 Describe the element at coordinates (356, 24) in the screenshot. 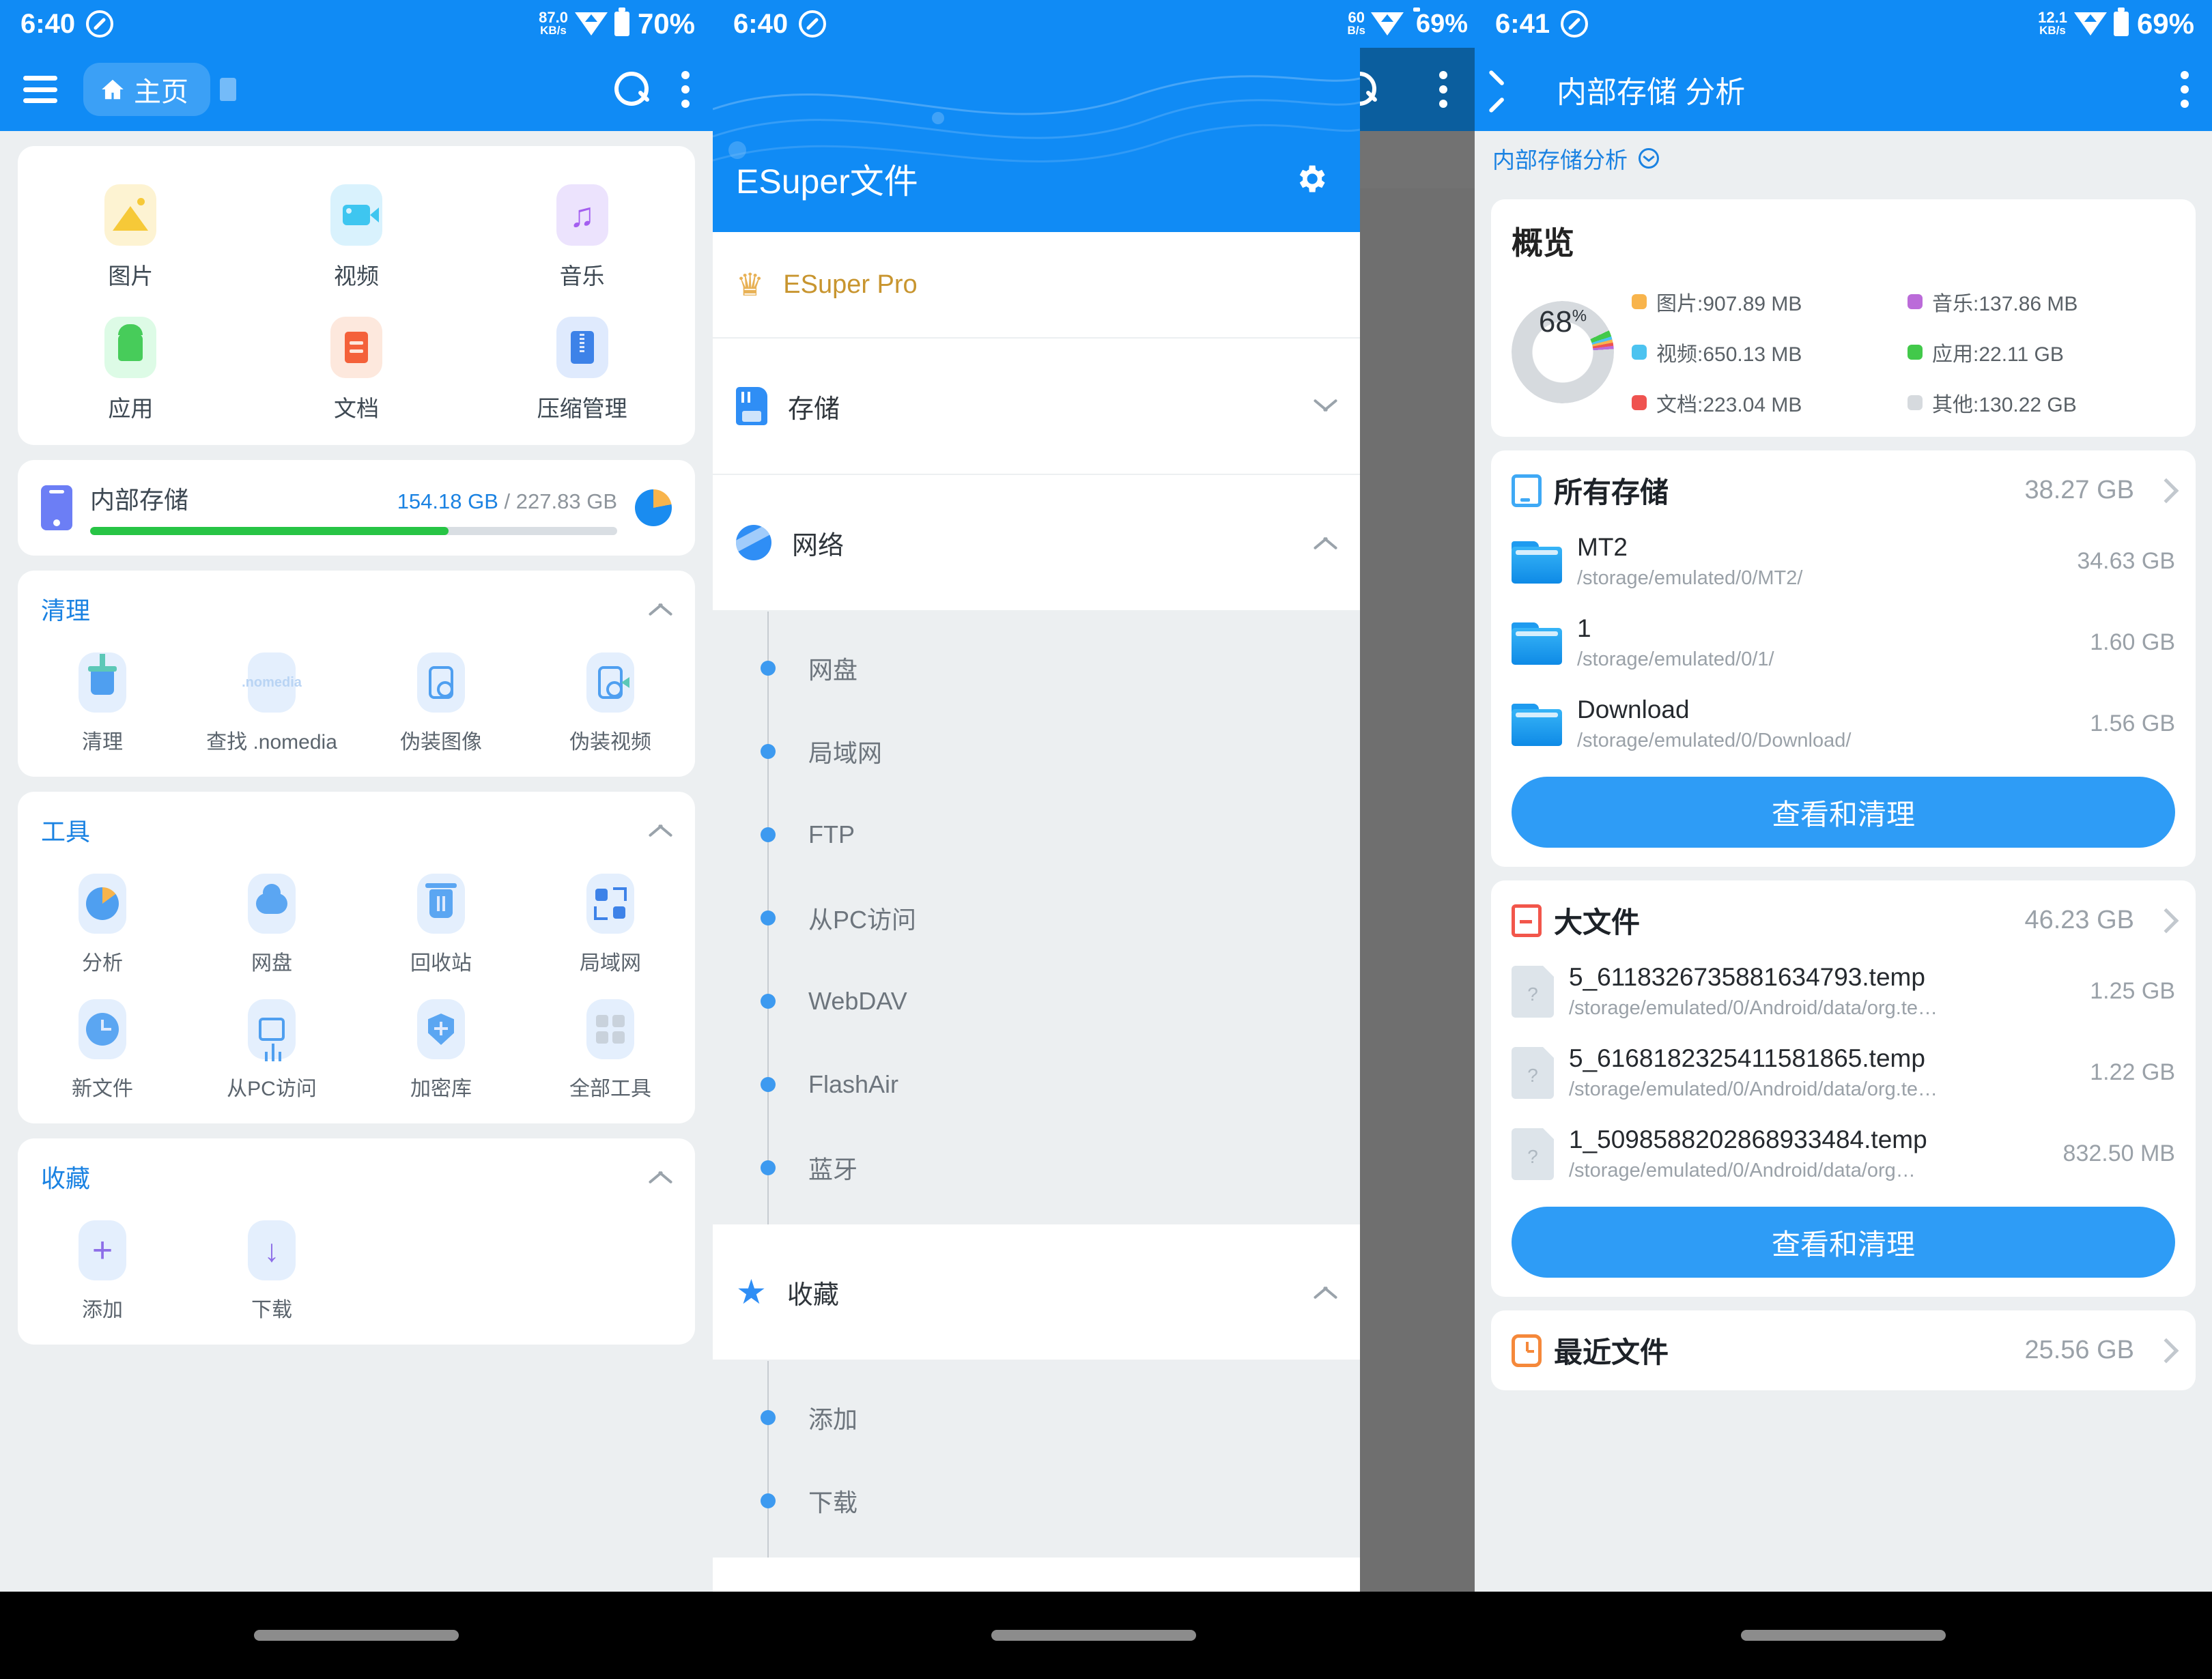

I see `status-bar-1: 6:40 87.0 KB/s 70%` at that location.